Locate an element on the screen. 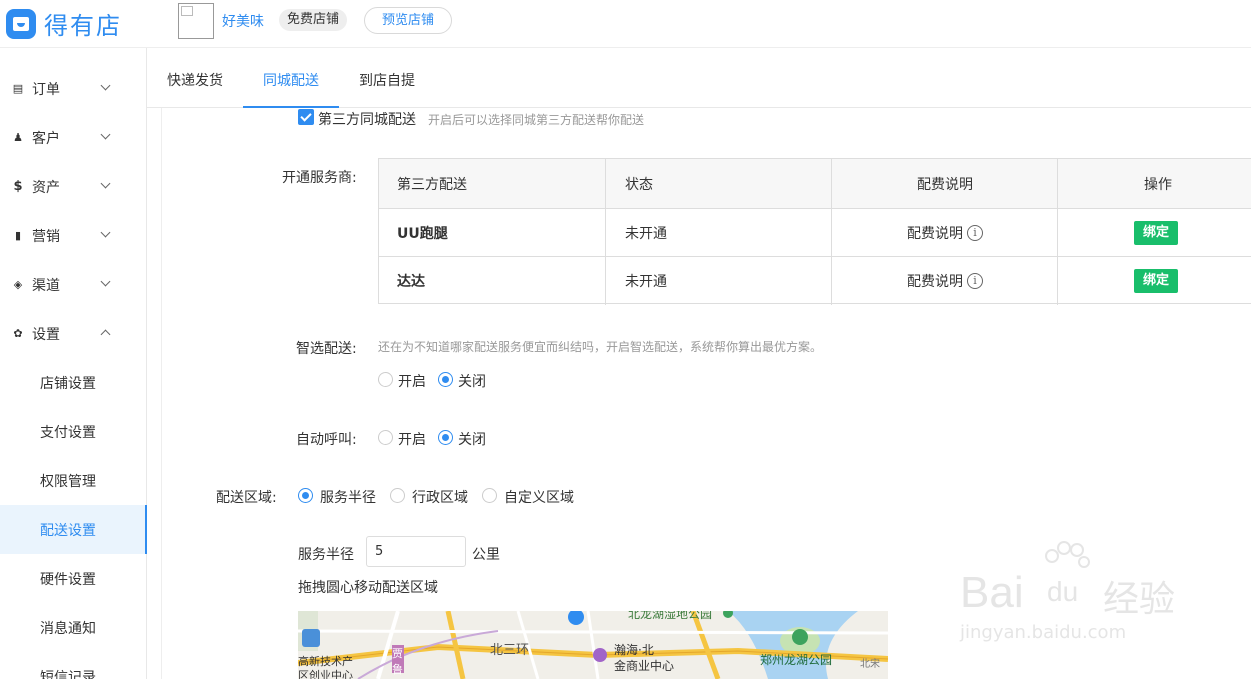 Image resolution: width=1251 pixels, height=679 pixels. sidebar-subitem-delivery-settings: 配送设置 is located at coordinates (73, 529).